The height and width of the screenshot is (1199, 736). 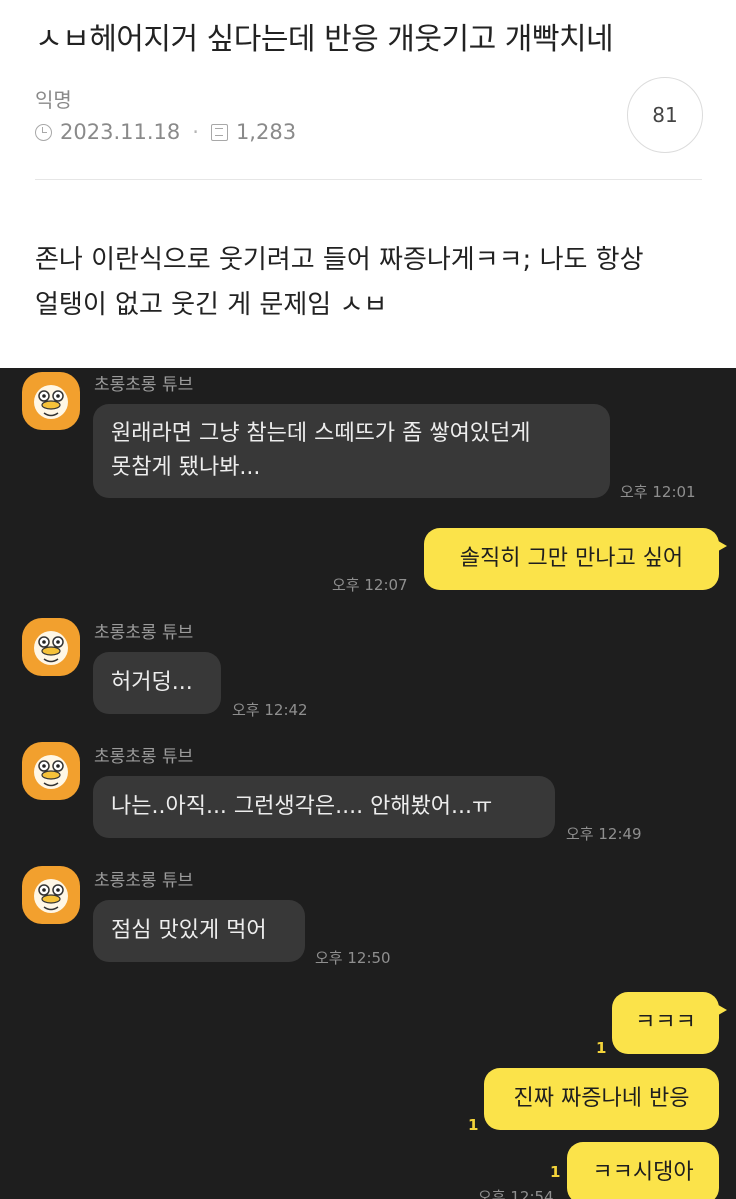 I want to click on post-views: 1,283, so click(x=266, y=132).